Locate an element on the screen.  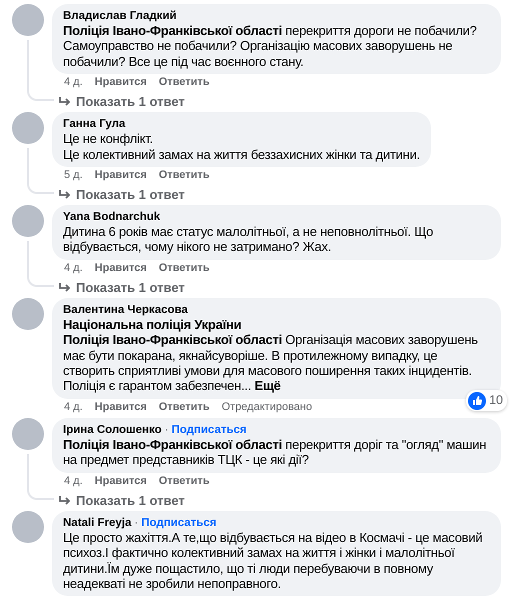
like-icon is located at coordinates (477, 401).